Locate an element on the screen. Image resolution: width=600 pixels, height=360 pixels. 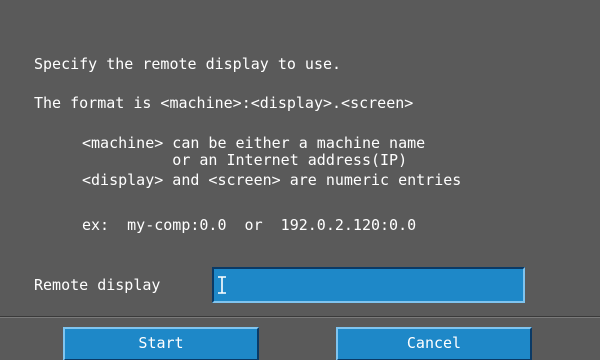
remote-display-label: Remote display is located at coordinates (97, 285).